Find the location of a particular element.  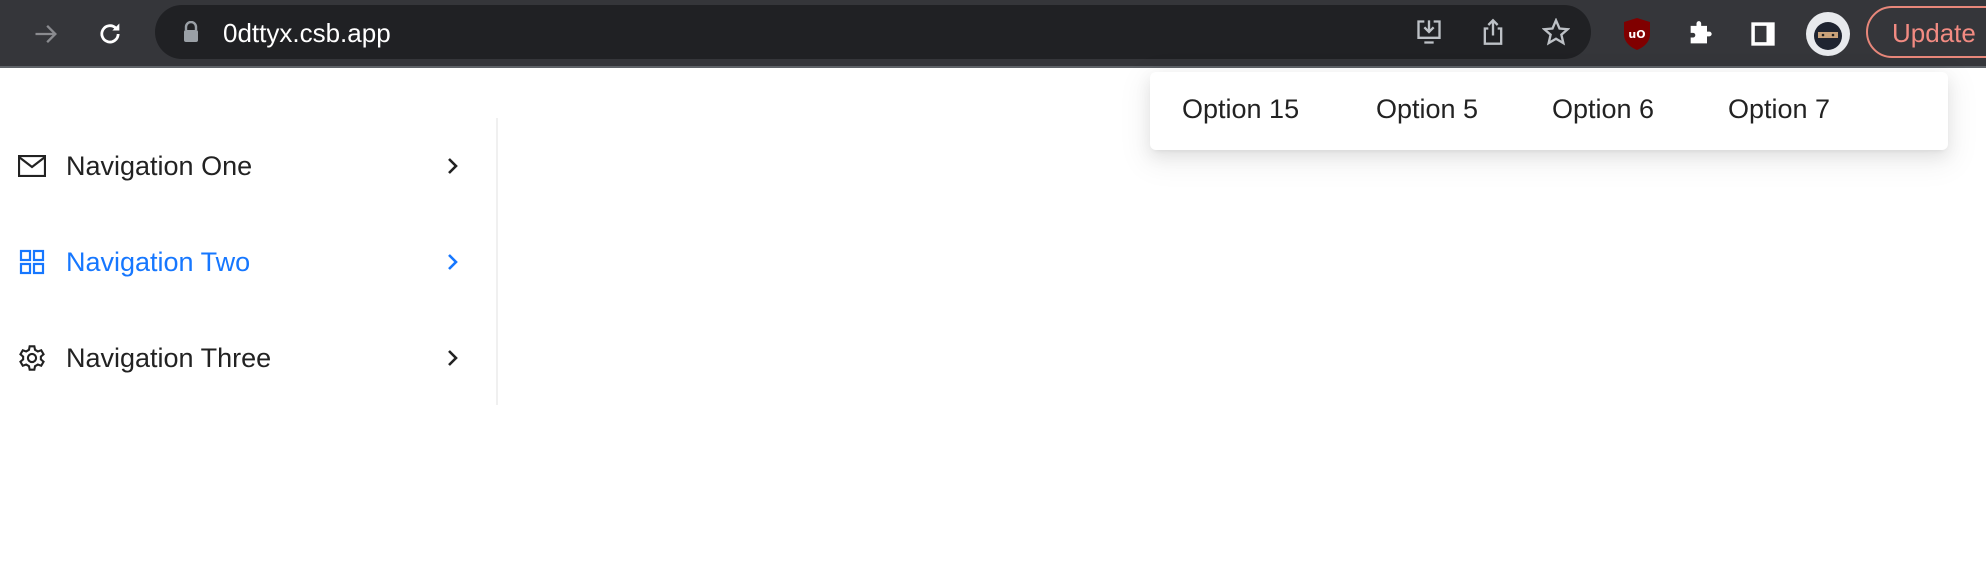

profile-avatar is located at coordinates (1828, 34).